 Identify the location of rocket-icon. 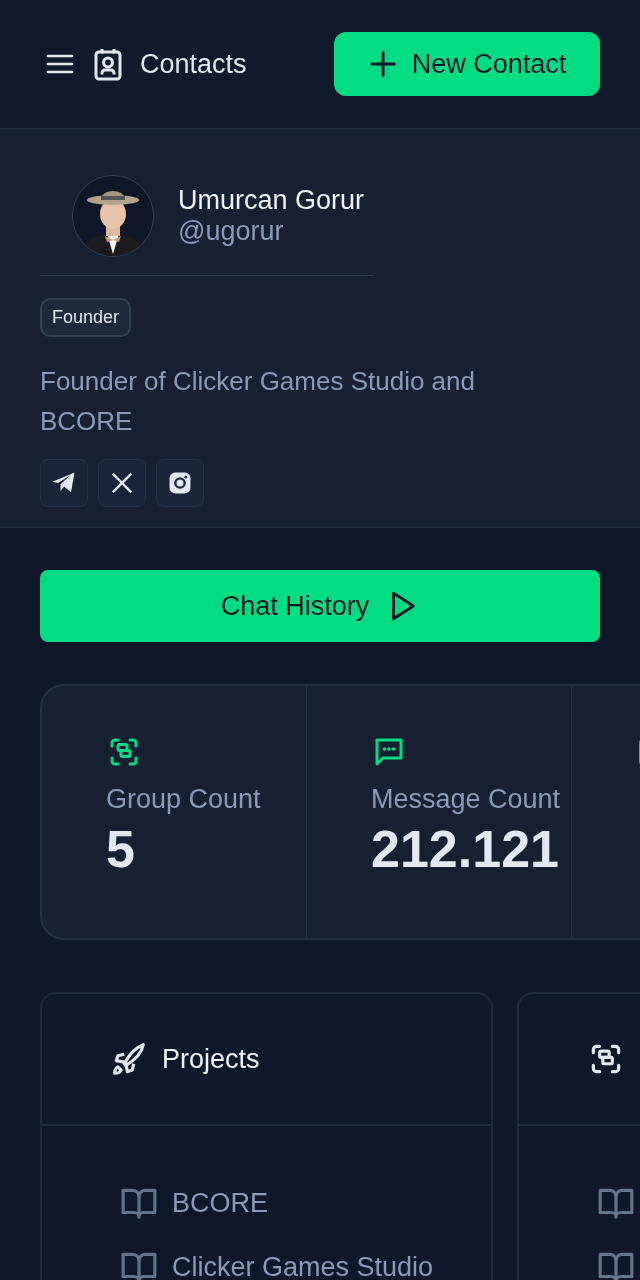
(129, 1059).